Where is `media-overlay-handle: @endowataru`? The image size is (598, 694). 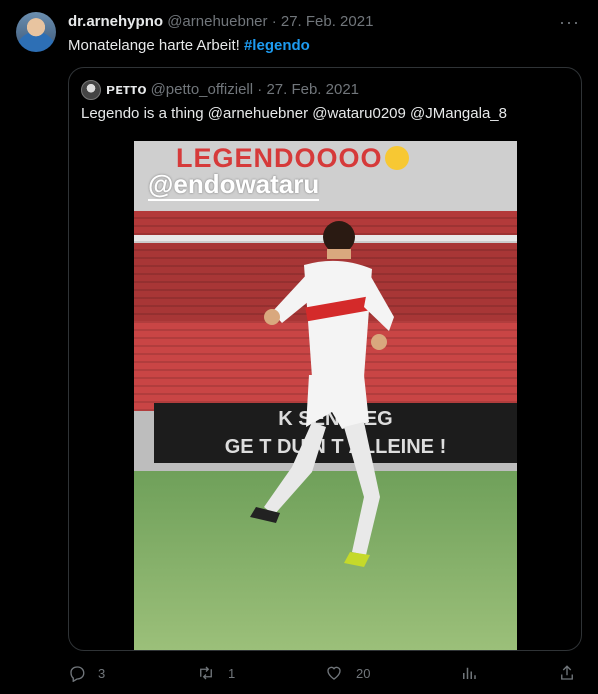 media-overlay-handle: @endowataru is located at coordinates (234, 185).